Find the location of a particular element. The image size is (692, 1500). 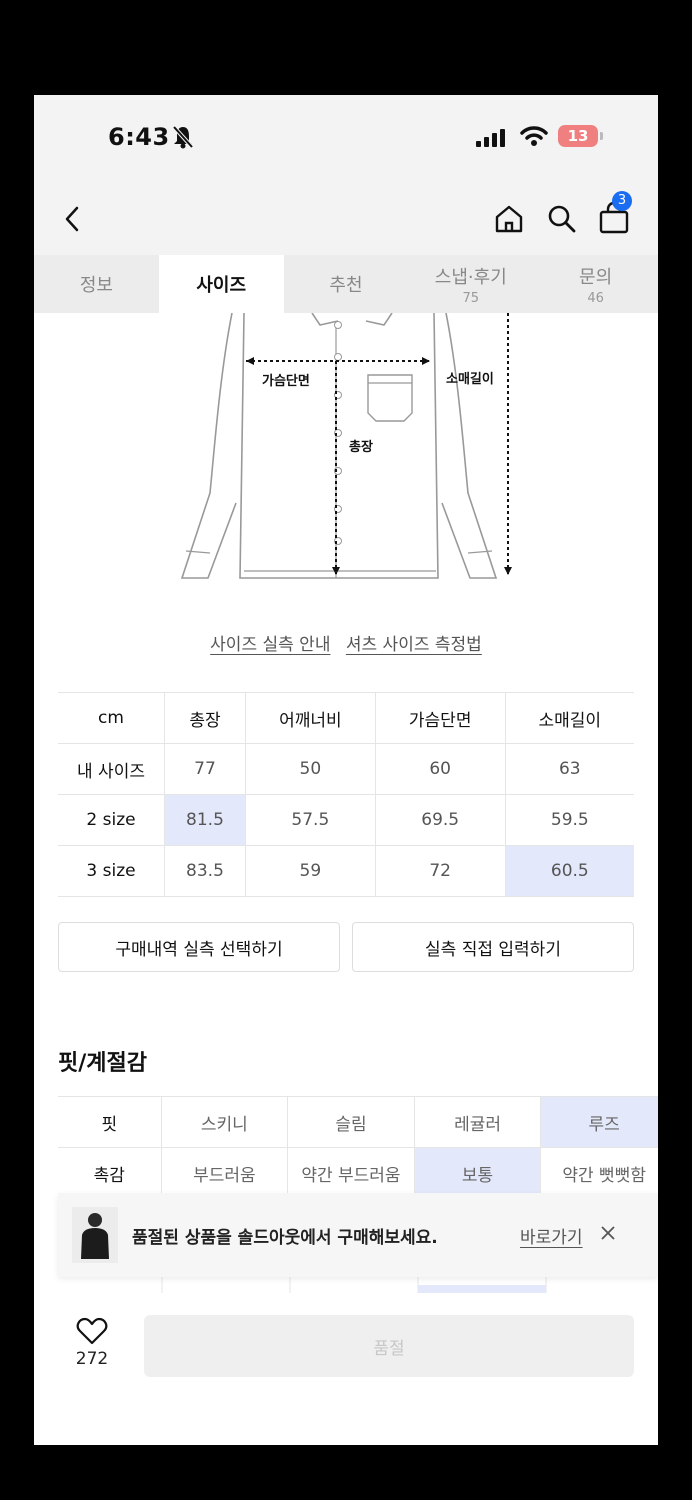

table-cell: 72 is located at coordinates (440, 871).